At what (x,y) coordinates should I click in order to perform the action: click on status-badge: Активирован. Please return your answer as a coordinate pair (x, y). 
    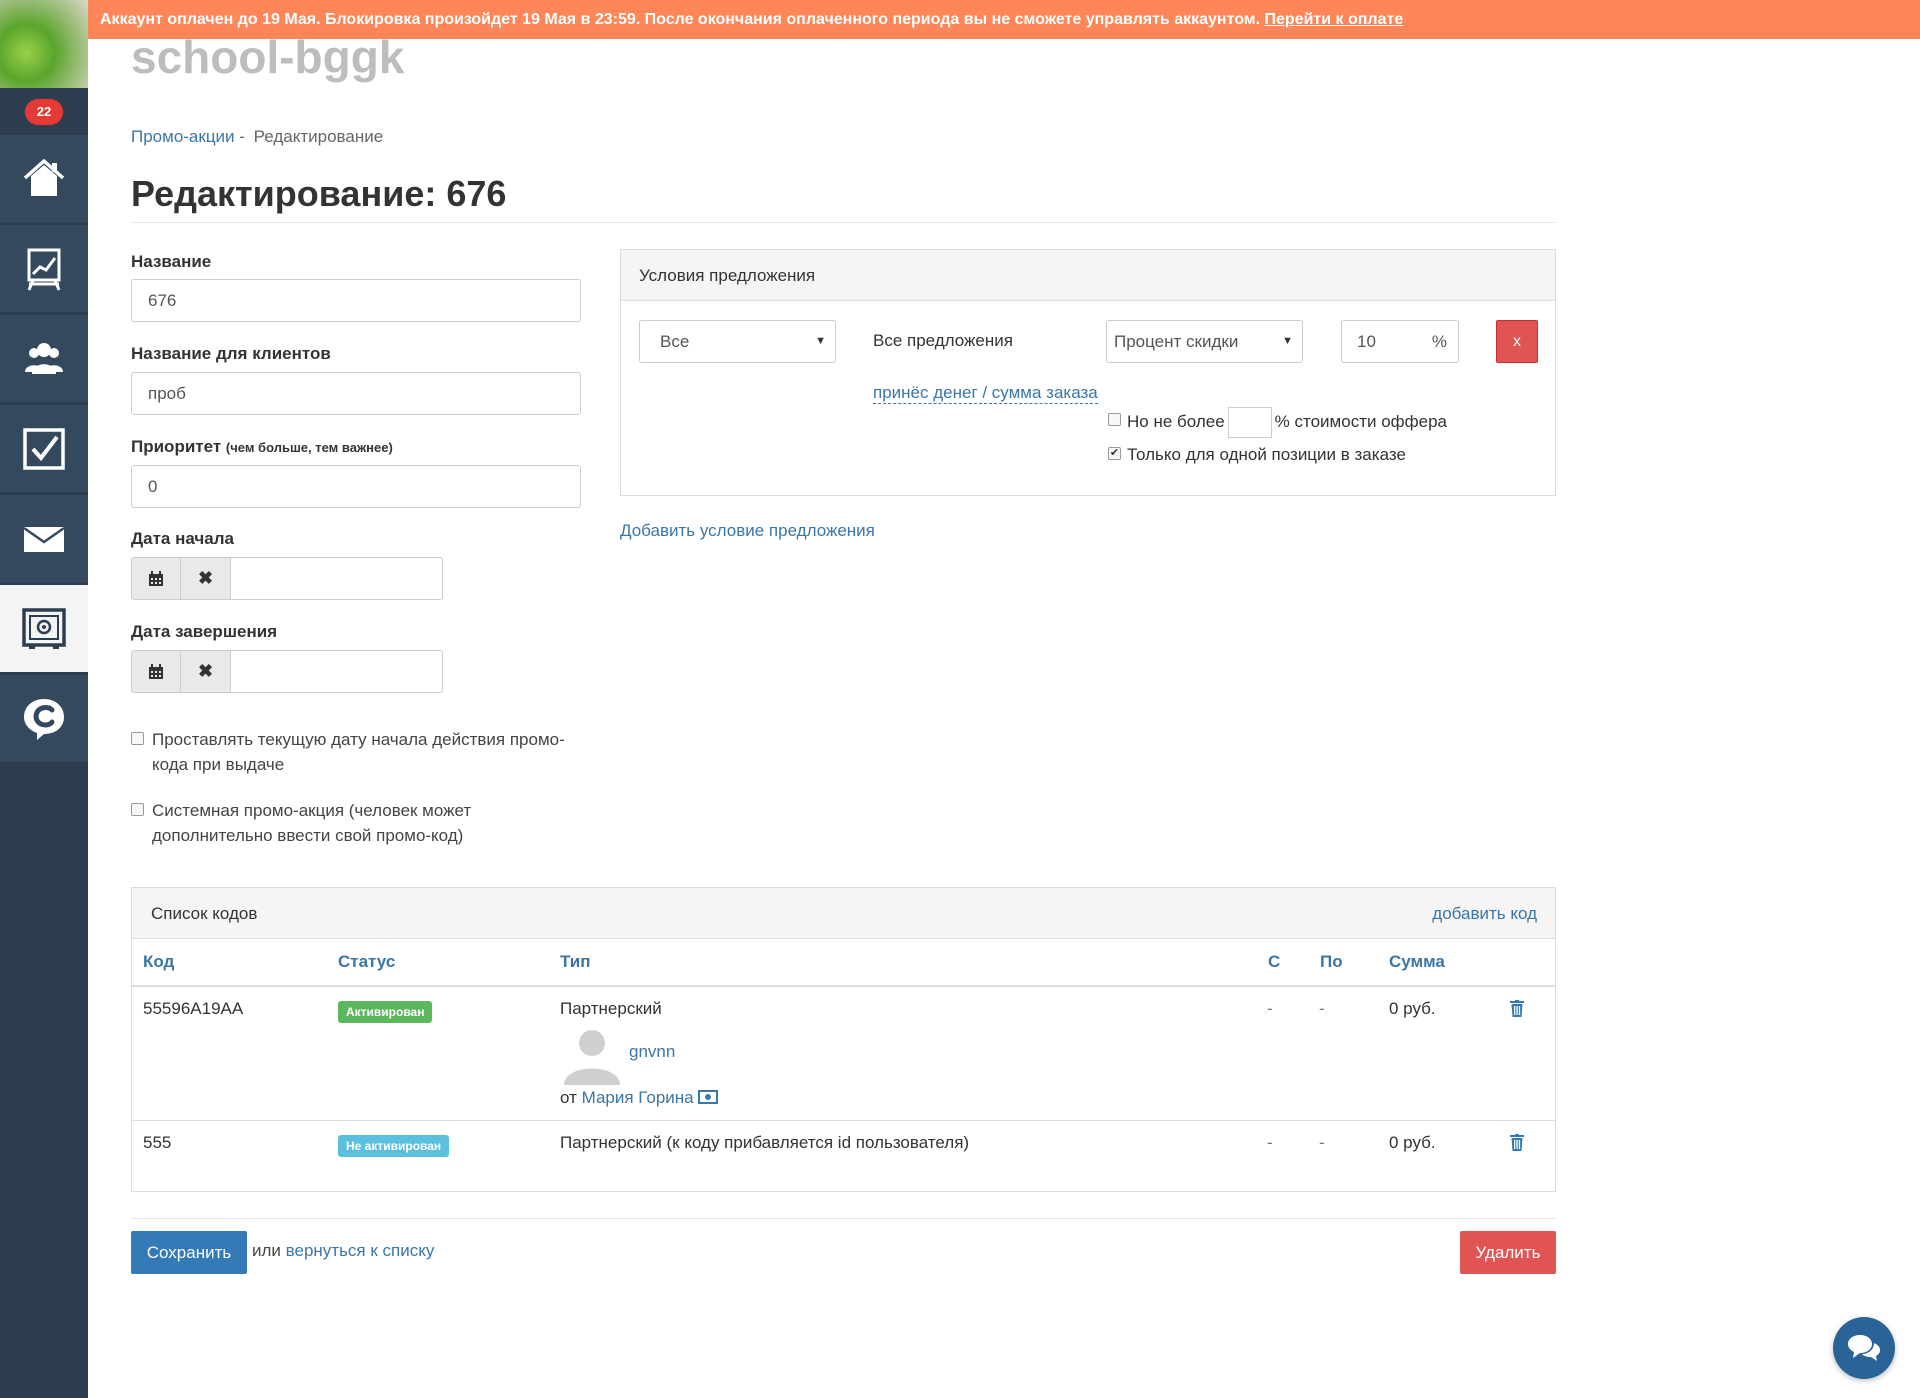
    Looking at the image, I should click on (385, 1012).